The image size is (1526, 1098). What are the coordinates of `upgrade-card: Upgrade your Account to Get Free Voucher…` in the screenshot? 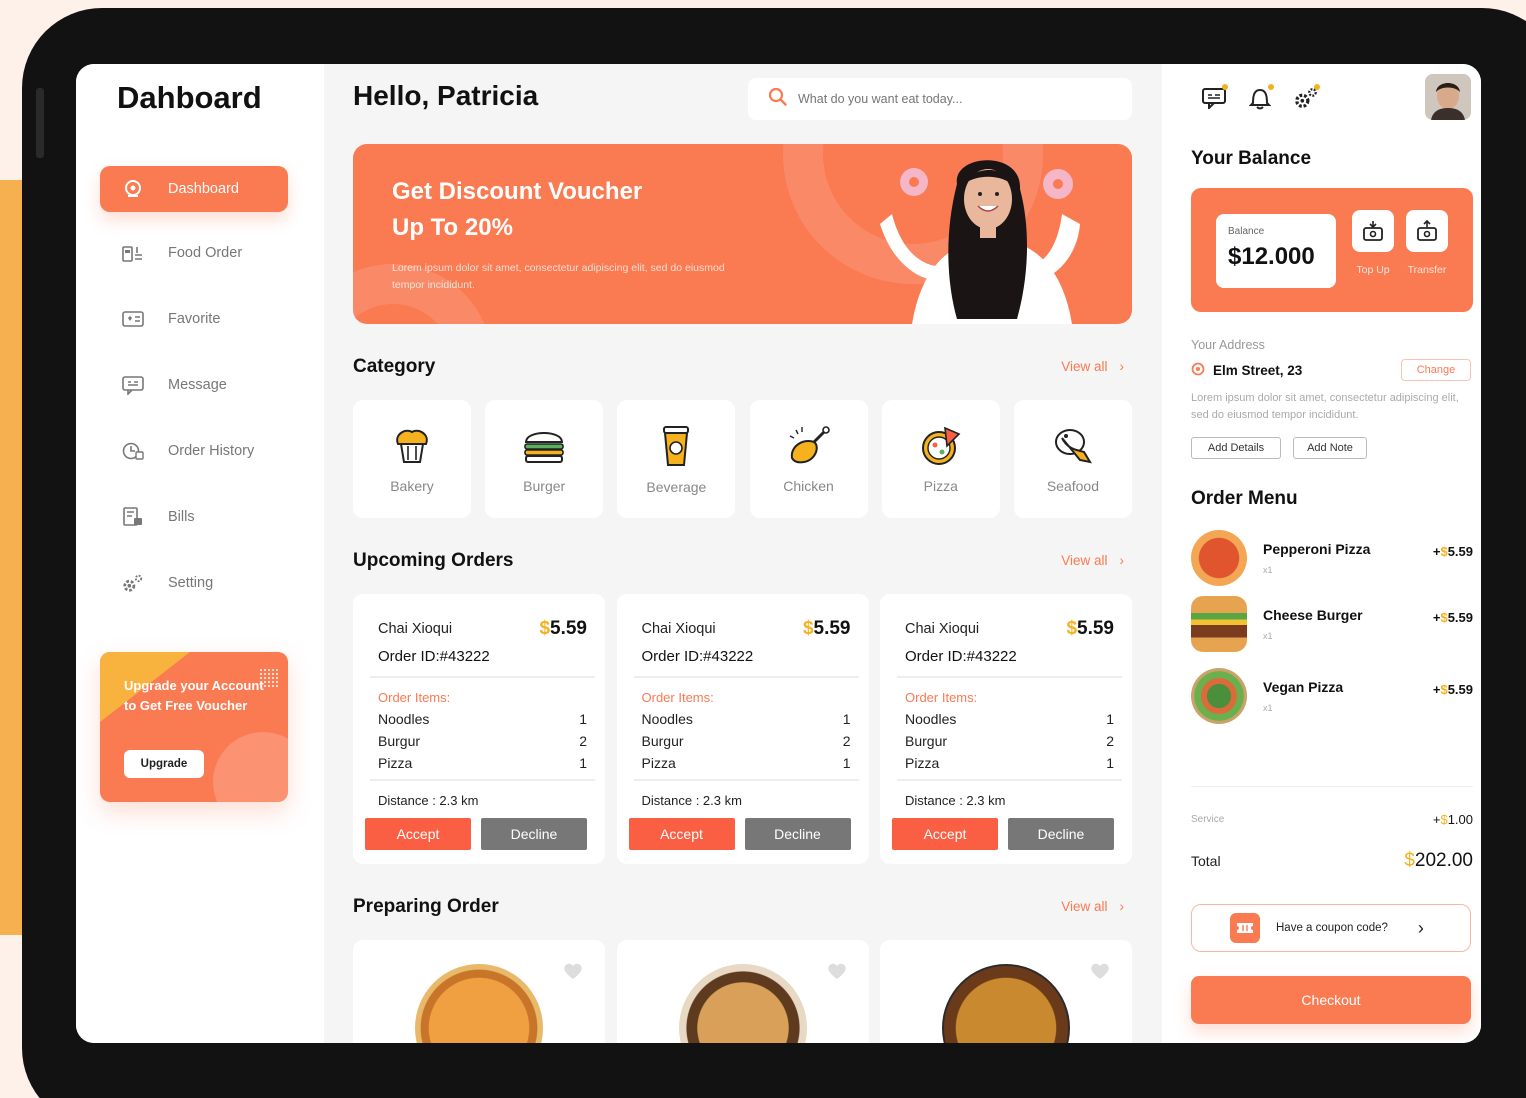 It's located at (194, 727).